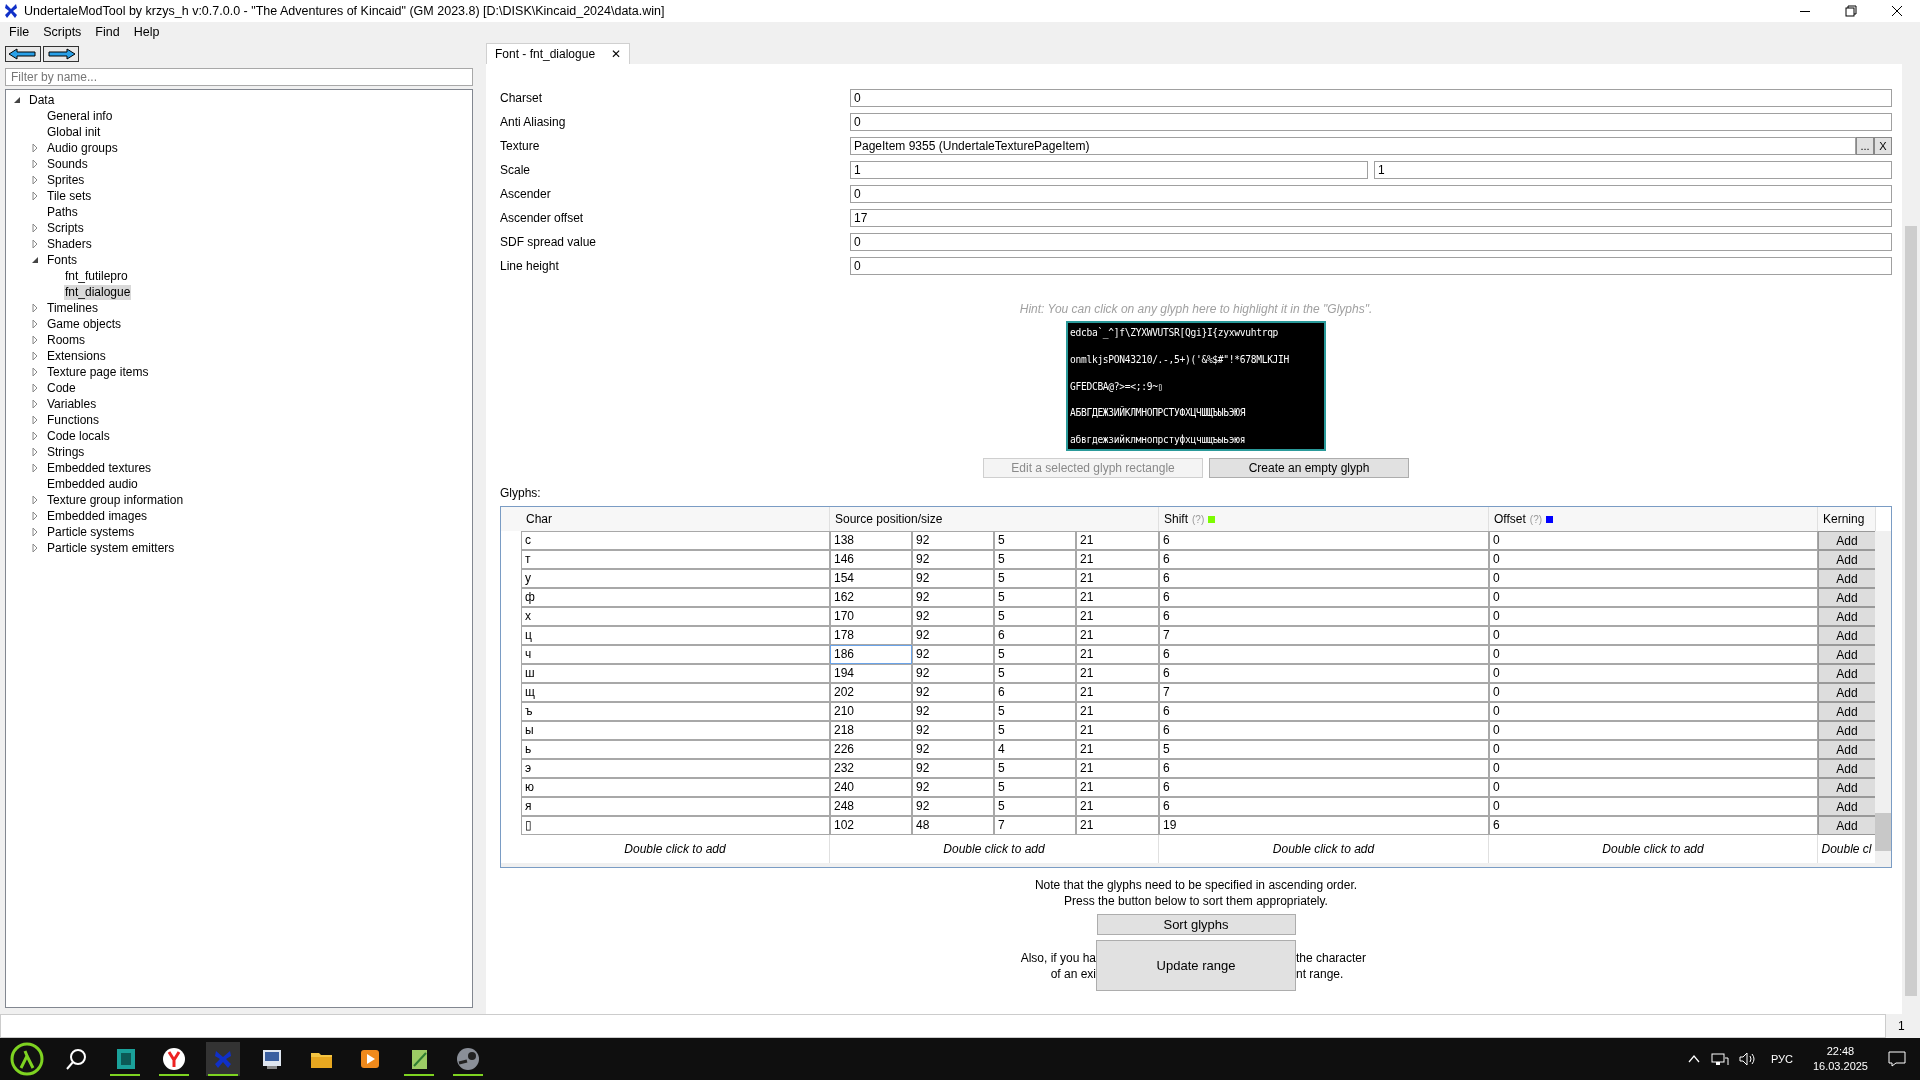 The image size is (1920, 1080). What do you see at coordinates (73, 420) in the screenshot?
I see `tree-item: Functions` at bounding box center [73, 420].